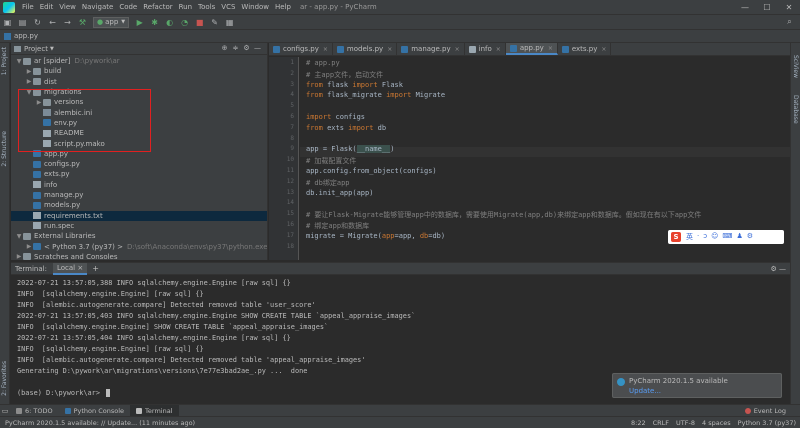 The image size is (800, 428). I want to click on main-toolbar: ▣ ▤ ↻ ← → ⚒ ● app ▼ ▶ ✱ ◐ ◔ ■ ✎ ▦ ⌕, so click(400, 22).